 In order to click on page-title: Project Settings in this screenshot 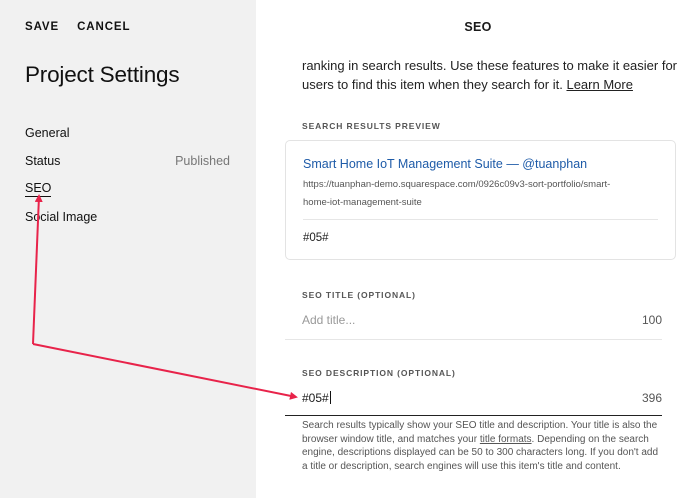, I will do `click(102, 74)`.